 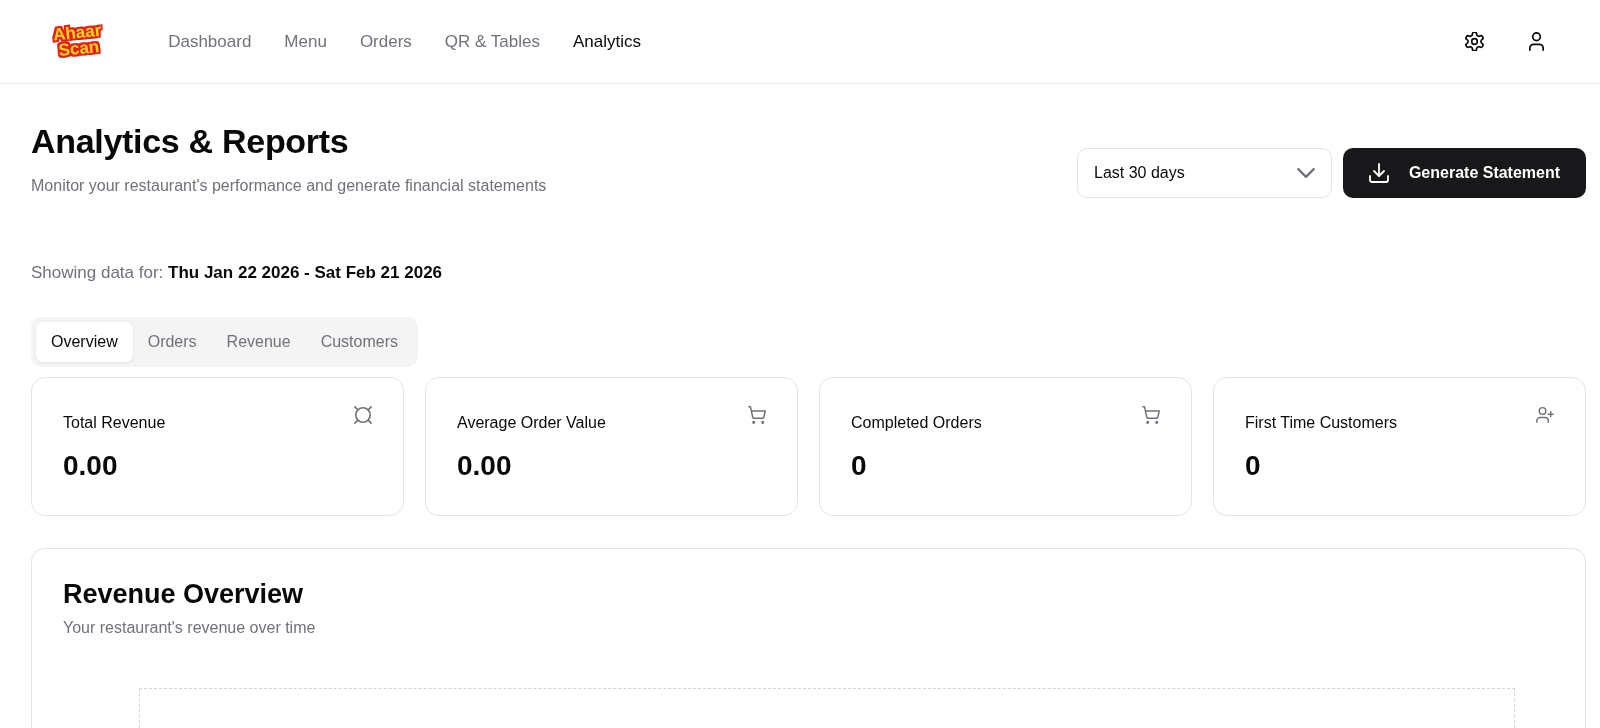 I want to click on card-subtitle: Your restaurant's revenue over time, so click(x=190, y=628).